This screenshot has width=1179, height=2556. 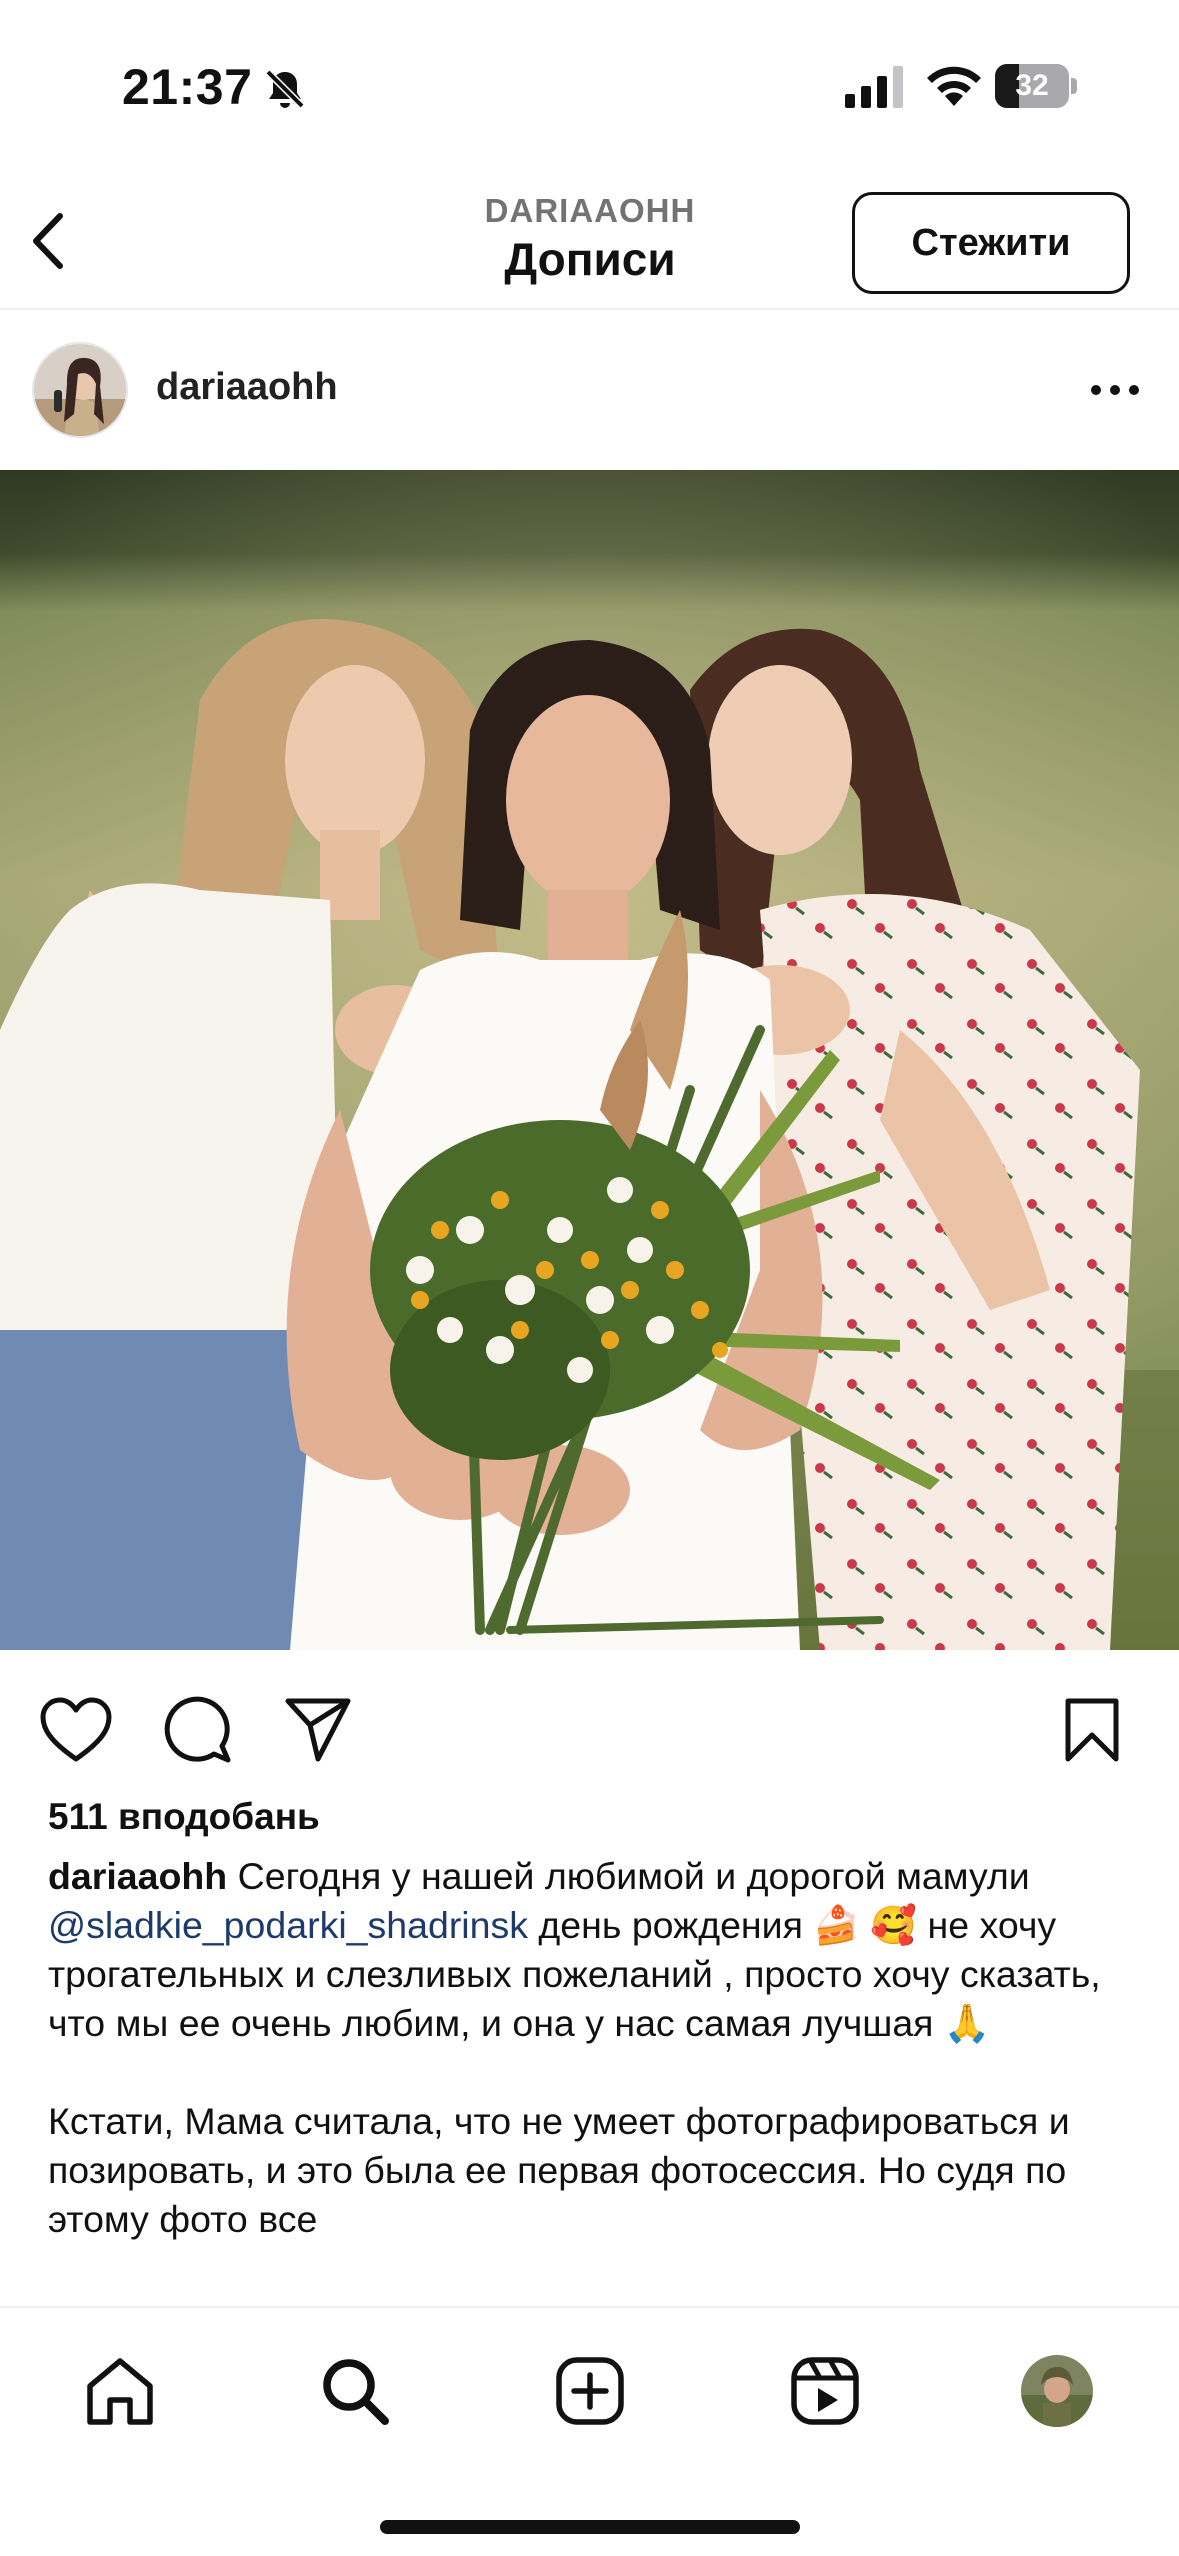 I want to click on post-header: dariaaohh, so click(x=589, y=391).